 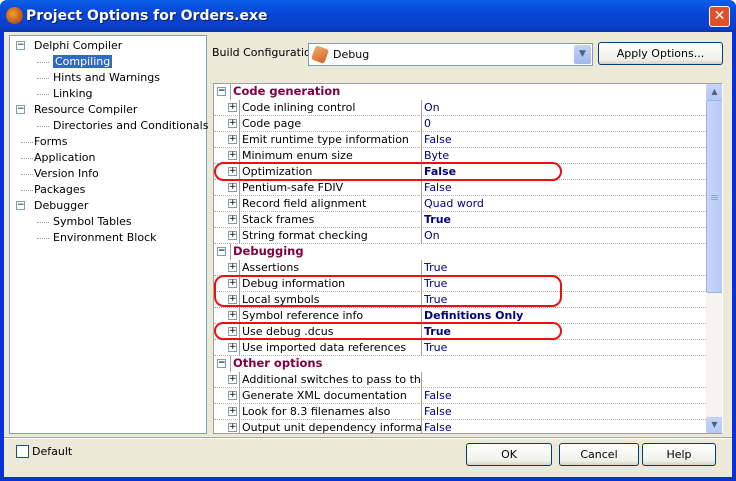 I want to click on grid-row: + Optimization False, so click(x=460, y=172).